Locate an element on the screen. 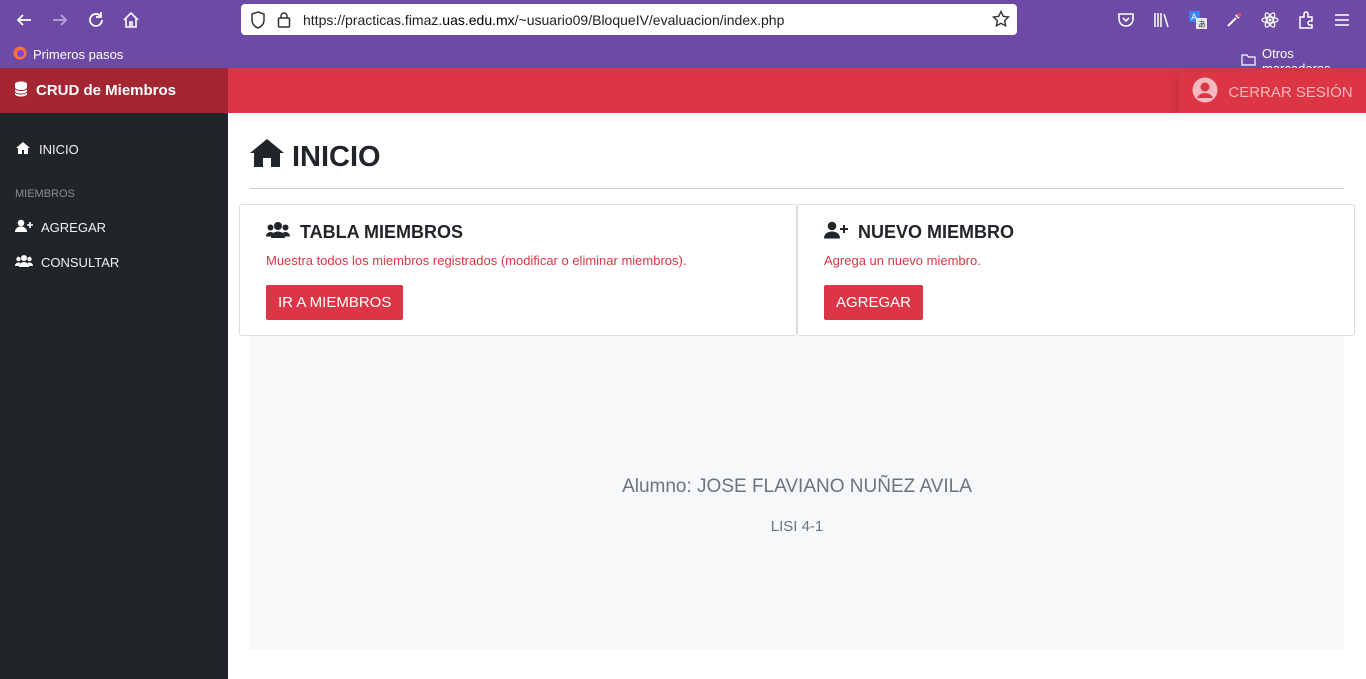 Image resolution: width=1366 pixels, height=679 pixels. card-title: TABLA MIEMBROS is located at coordinates (364, 232).